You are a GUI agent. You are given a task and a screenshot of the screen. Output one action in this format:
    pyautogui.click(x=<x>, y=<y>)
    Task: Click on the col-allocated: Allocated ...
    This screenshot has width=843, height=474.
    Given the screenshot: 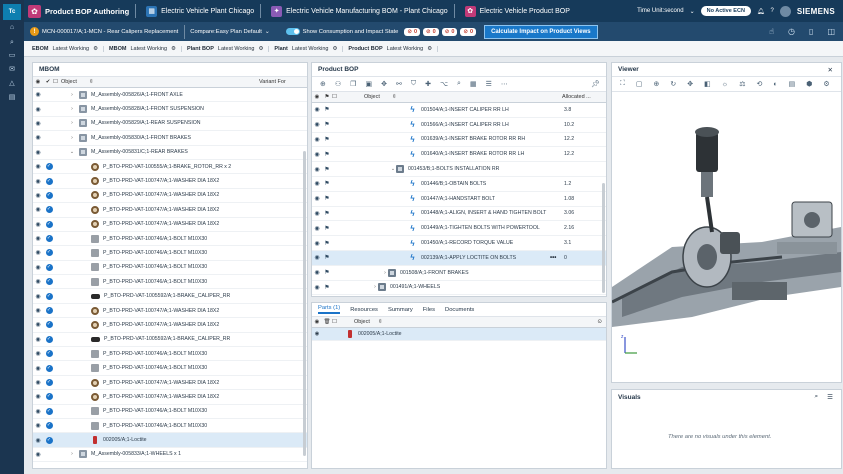 What is the action you would take?
    pyautogui.click(x=576, y=97)
    